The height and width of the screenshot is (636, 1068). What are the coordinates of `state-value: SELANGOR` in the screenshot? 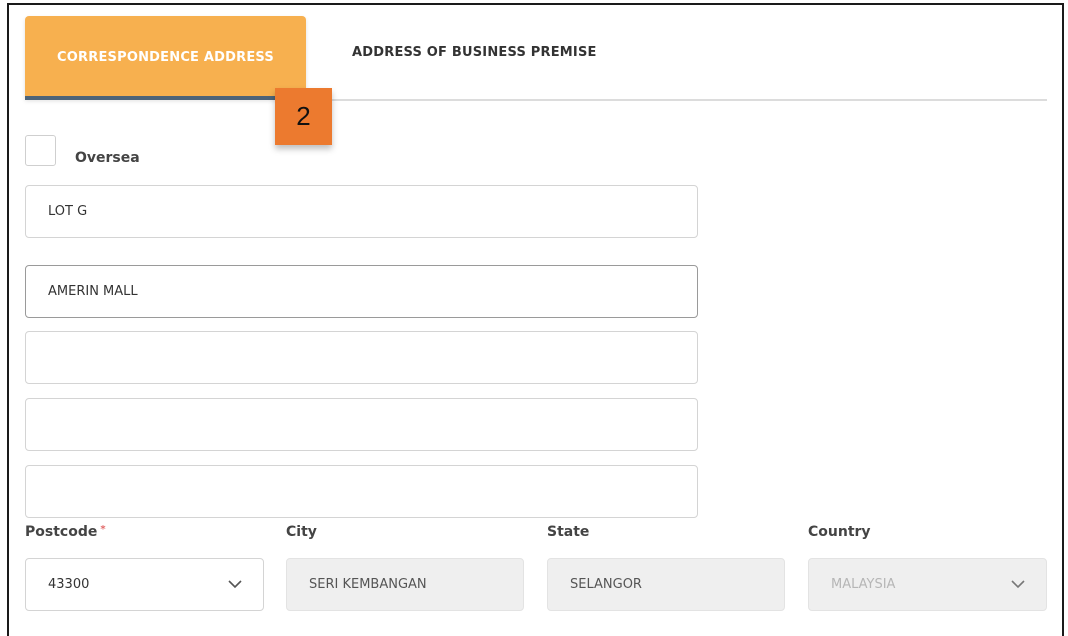 It's located at (606, 584).